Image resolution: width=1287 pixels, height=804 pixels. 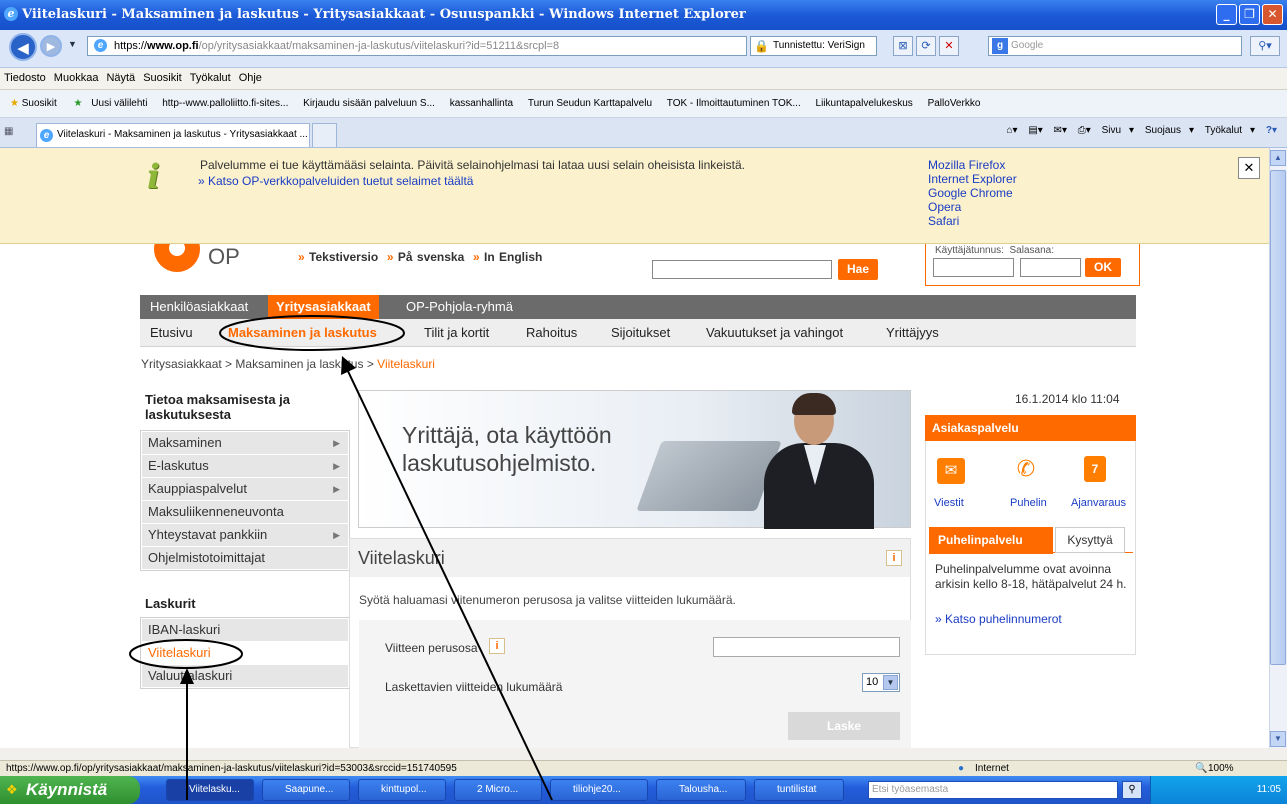 I want to click on username-input, so click(x=973, y=267).